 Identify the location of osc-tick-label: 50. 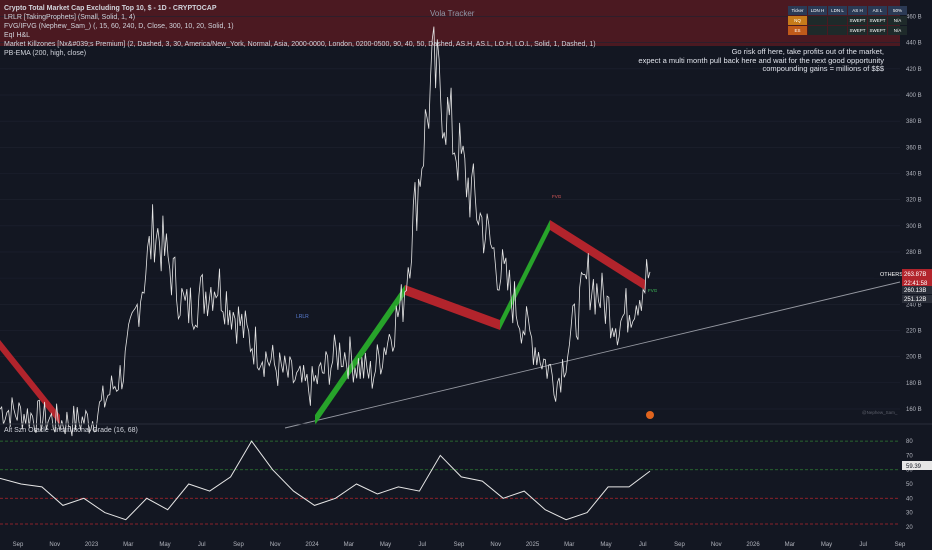
(909, 485).